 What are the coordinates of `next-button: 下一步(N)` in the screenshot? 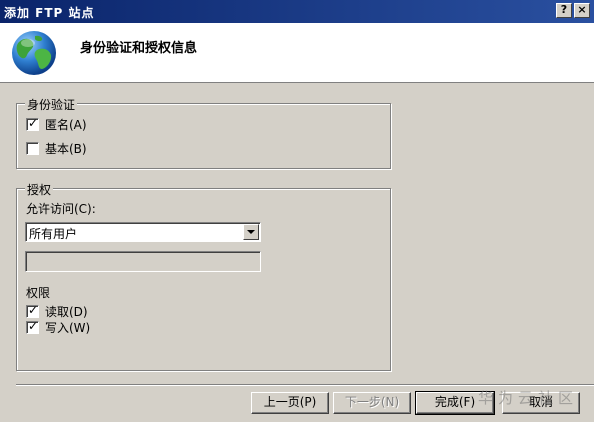 It's located at (372, 403).